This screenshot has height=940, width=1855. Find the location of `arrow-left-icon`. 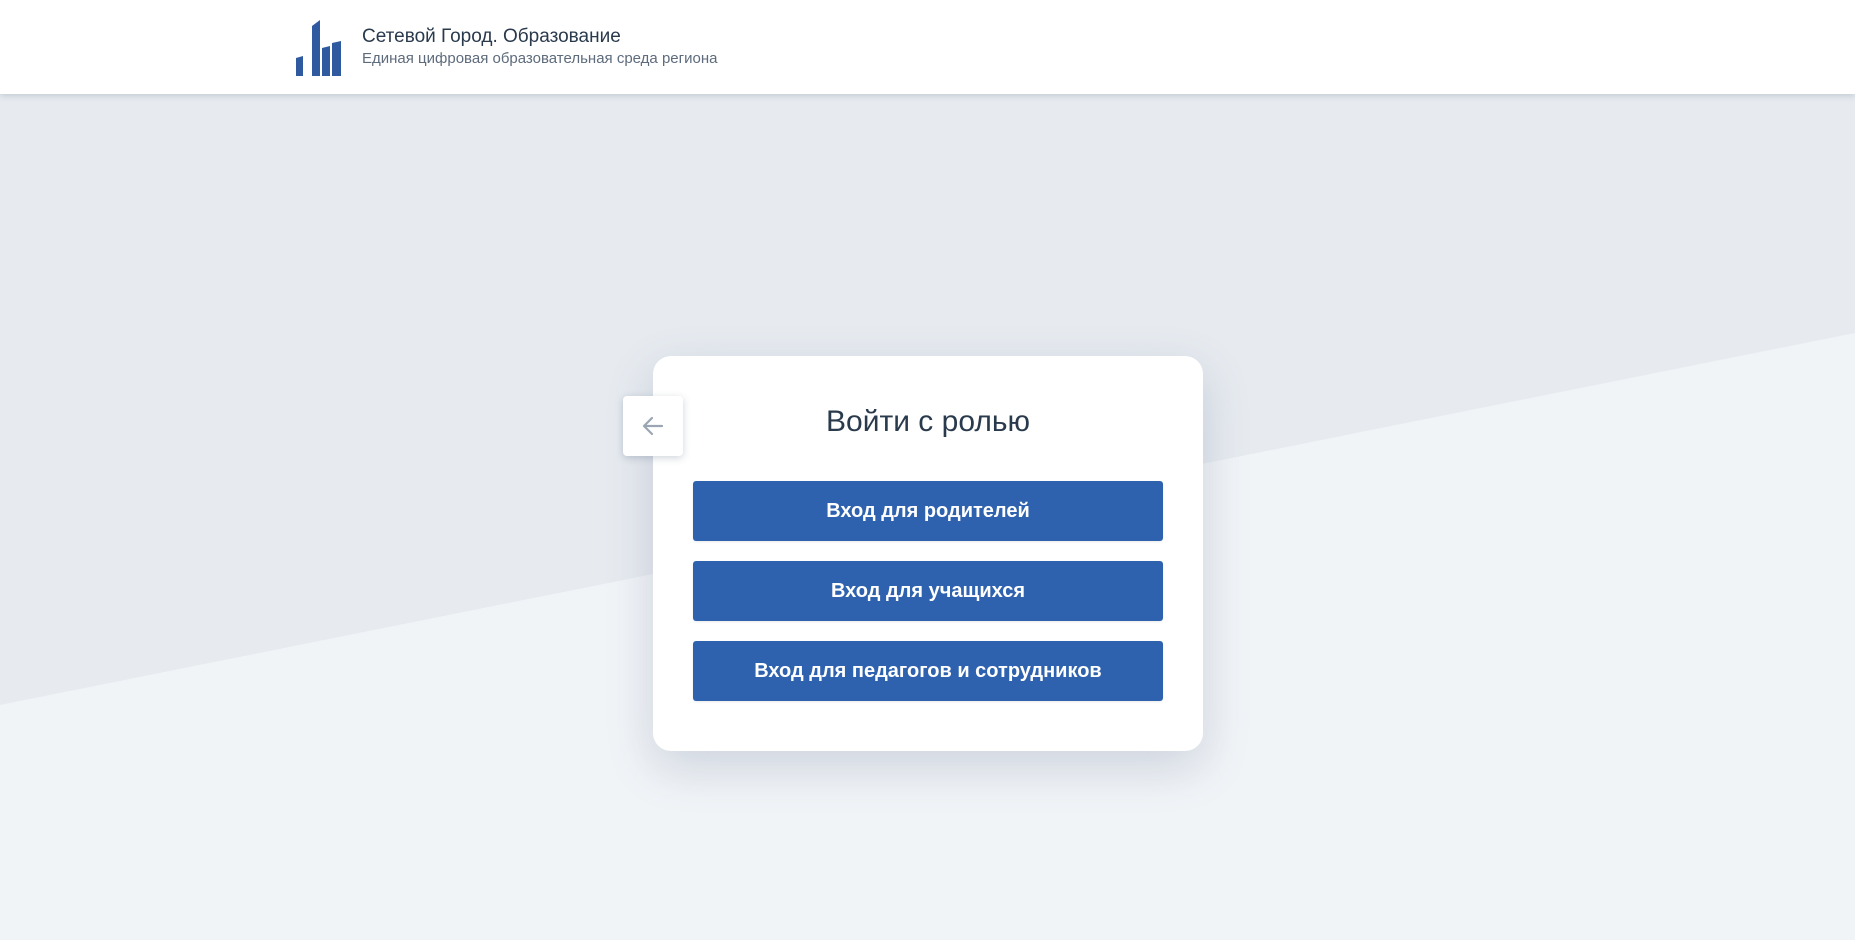

arrow-left-icon is located at coordinates (653, 426).